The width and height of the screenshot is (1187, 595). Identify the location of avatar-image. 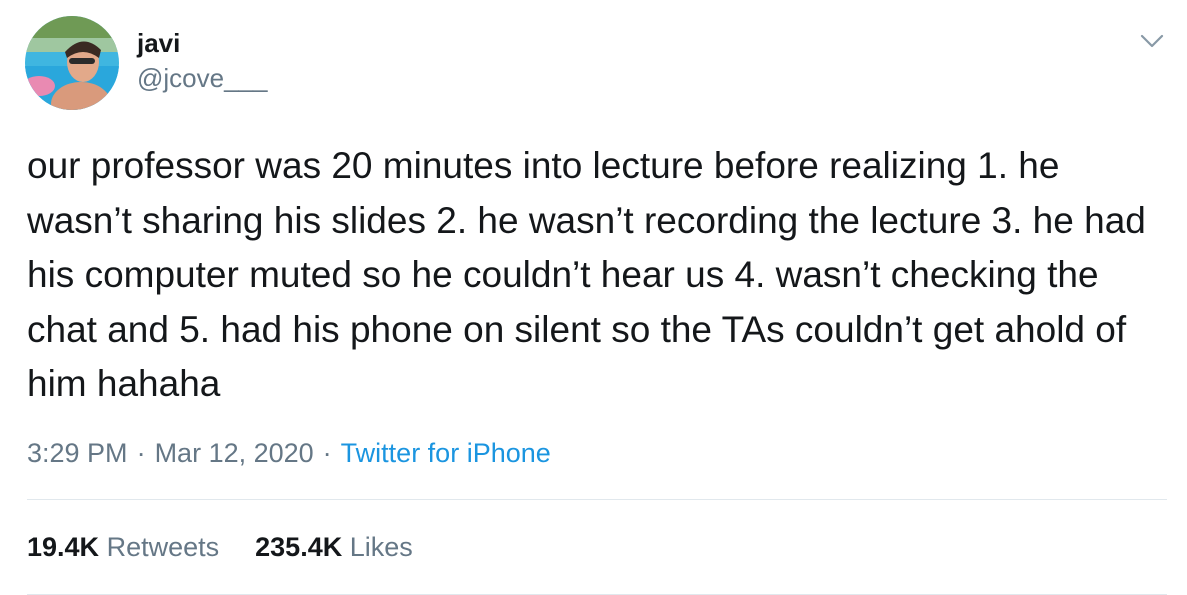
(72, 63).